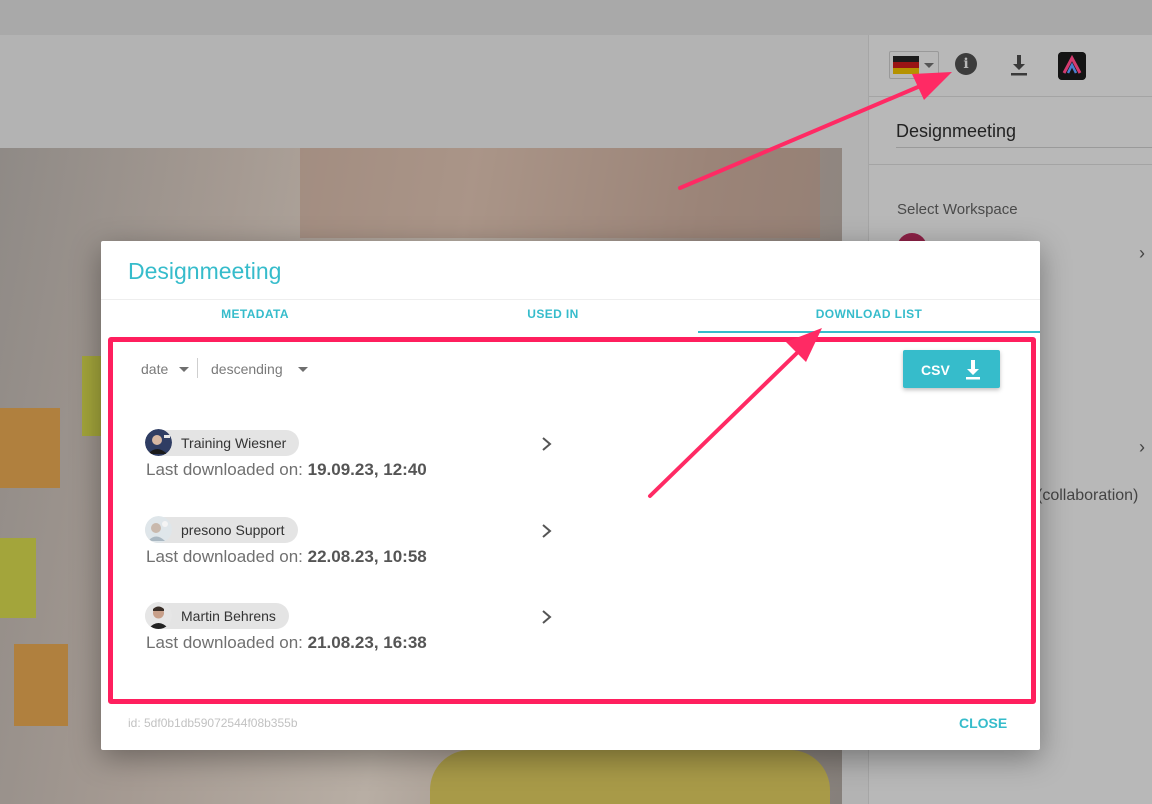 The width and height of the screenshot is (1152, 804). What do you see at coordinates (233, 530) in the screenshot?
I see `user-name: presono Support` at bounding box center [233, 530].